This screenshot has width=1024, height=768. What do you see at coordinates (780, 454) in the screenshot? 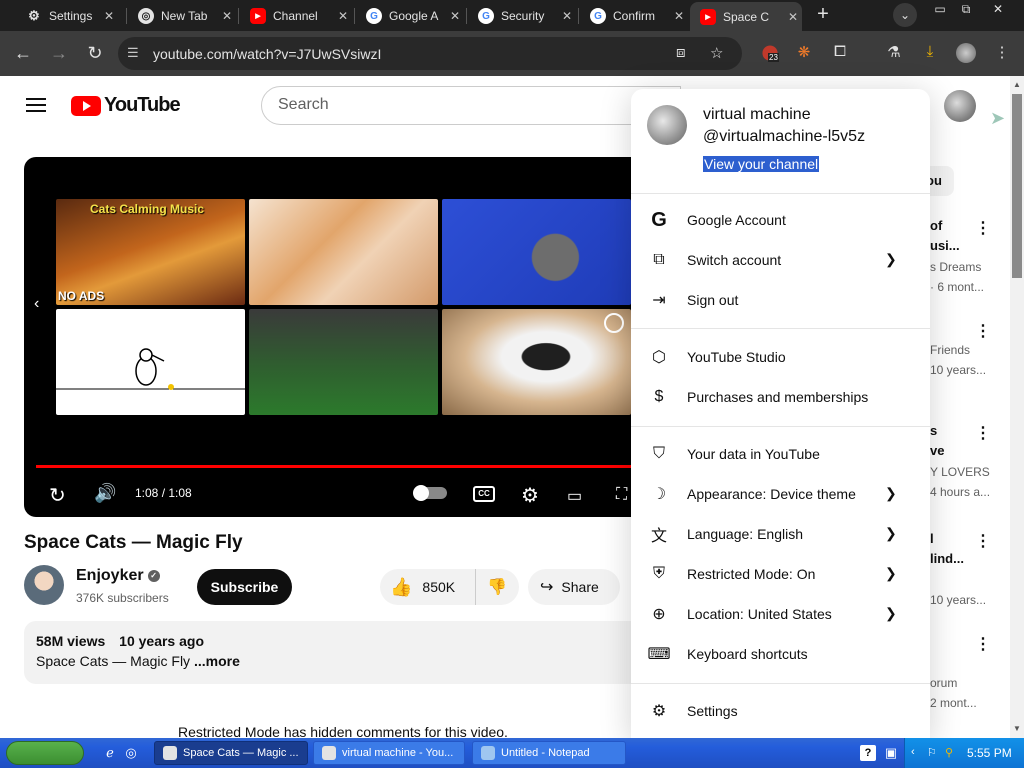
I see `menu-item-your-data: ⛉ Your data in YouTube` at bounding box center [780, 454].